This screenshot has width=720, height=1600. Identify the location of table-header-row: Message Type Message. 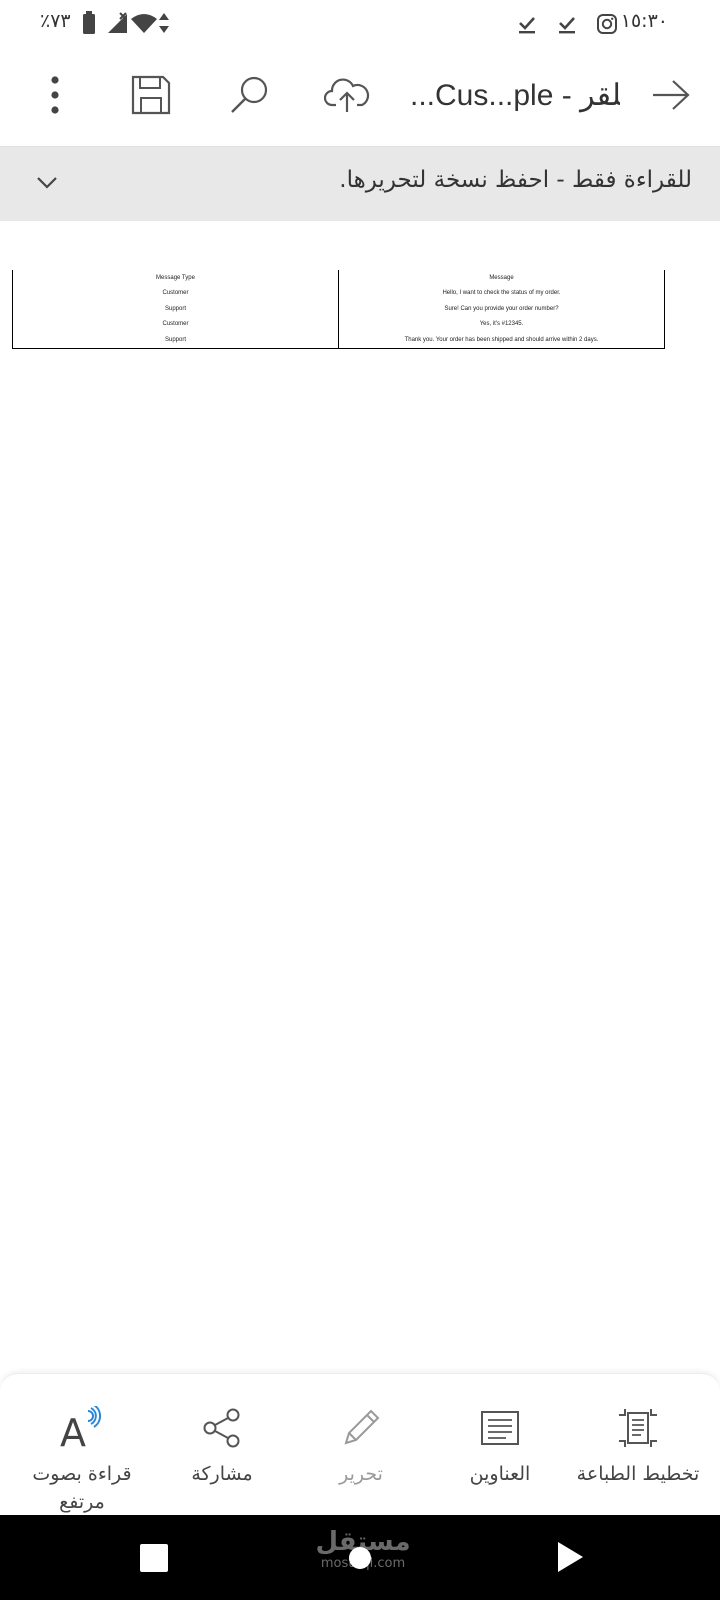
(338, 278).